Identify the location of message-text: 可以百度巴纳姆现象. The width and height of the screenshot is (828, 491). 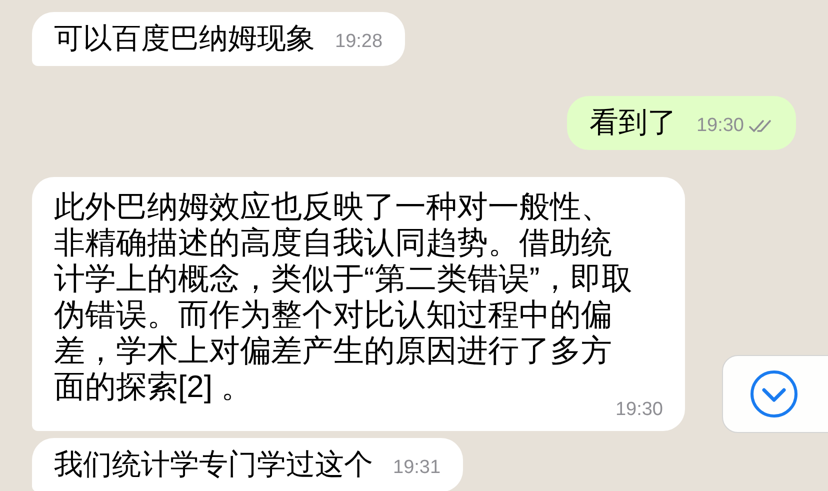
(184, 39).